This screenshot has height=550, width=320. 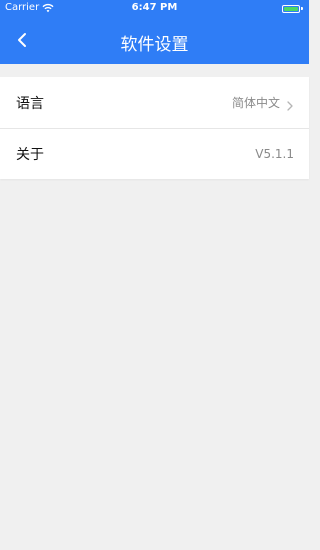 What do you see at coordinates (30, 103) in the screenshot?
I see `setting-label-language: 语言` at bounding box center [30, 103].